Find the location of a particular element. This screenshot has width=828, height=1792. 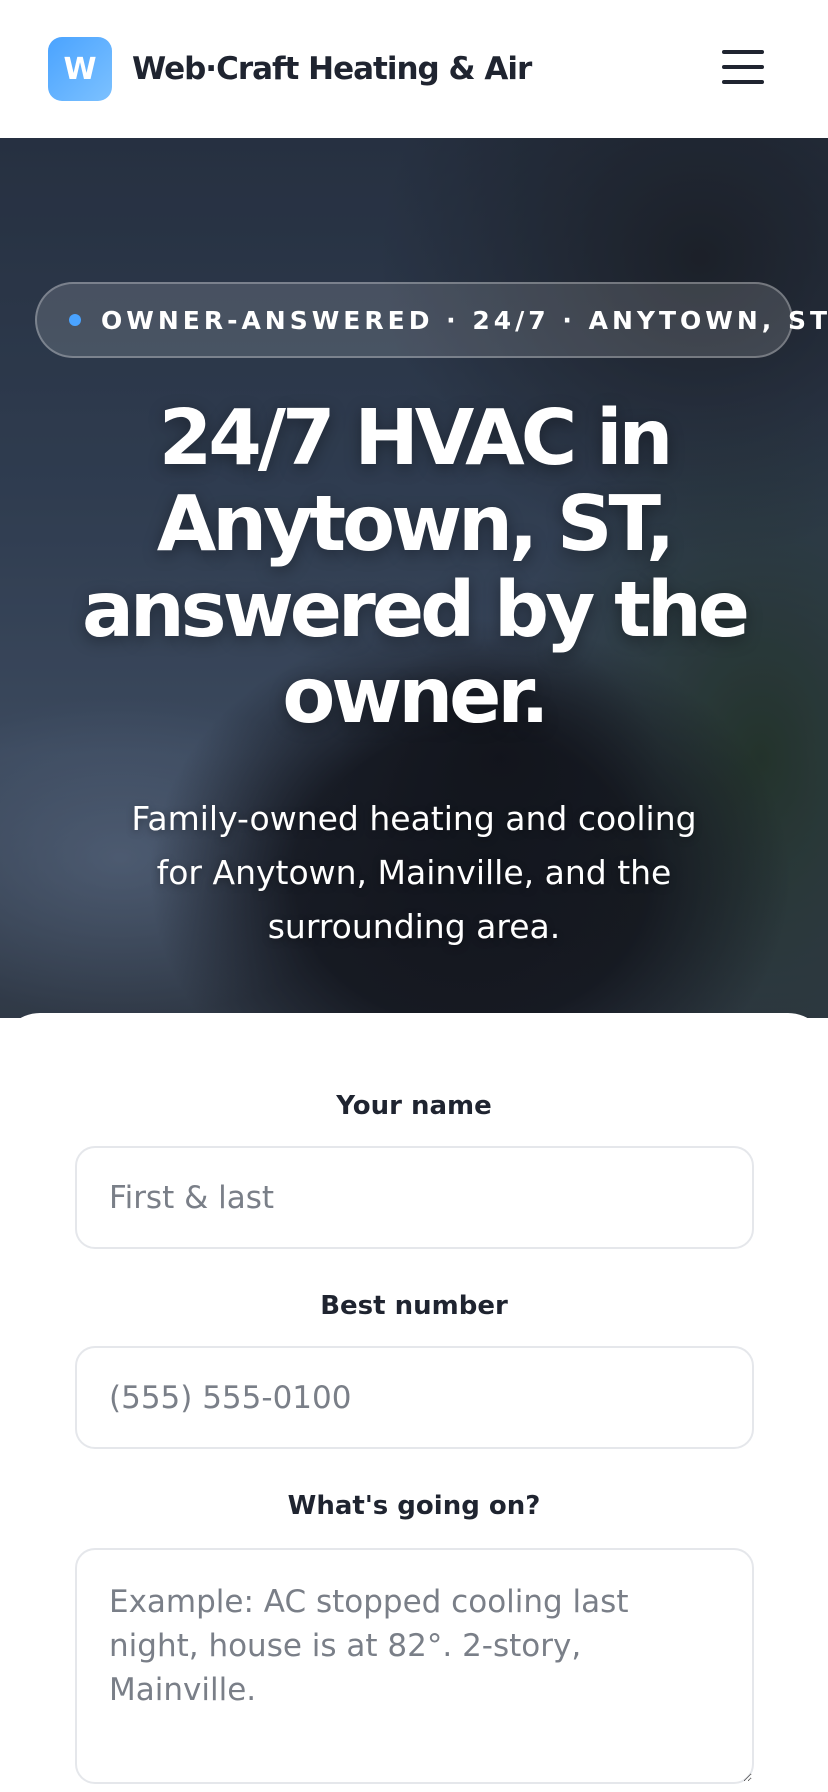

status-dot-icon is located at coordinates (75, 320).